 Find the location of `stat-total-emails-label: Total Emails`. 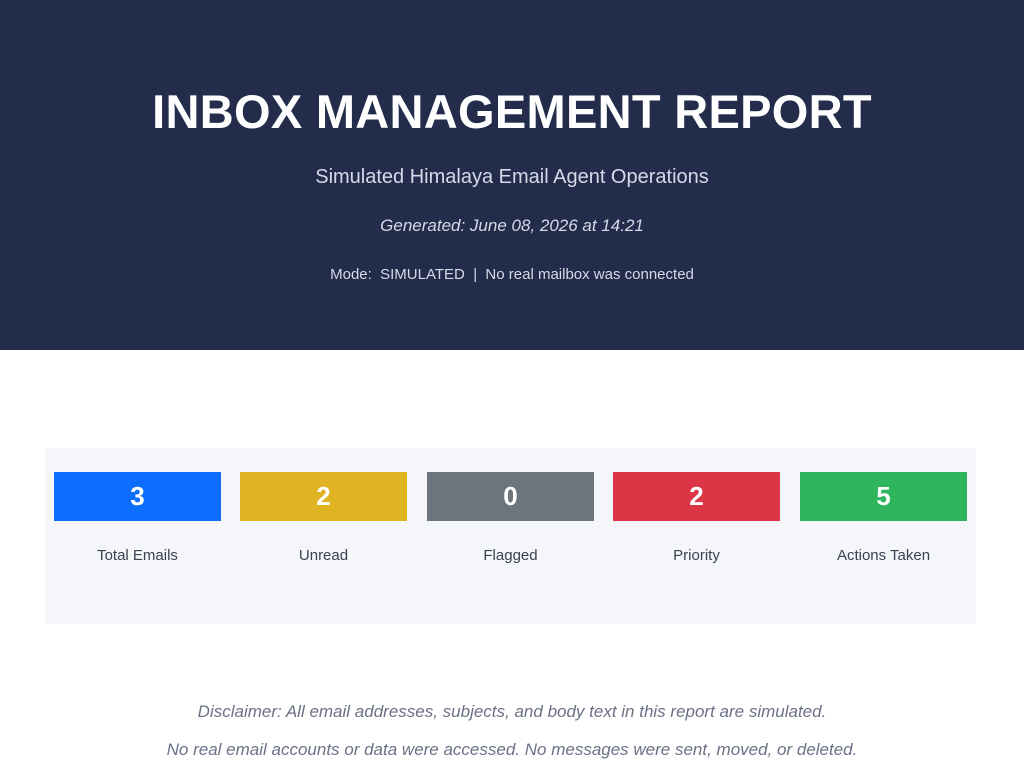

stat-total-emails-label: Total Emails is located at coordinates (137, 555).